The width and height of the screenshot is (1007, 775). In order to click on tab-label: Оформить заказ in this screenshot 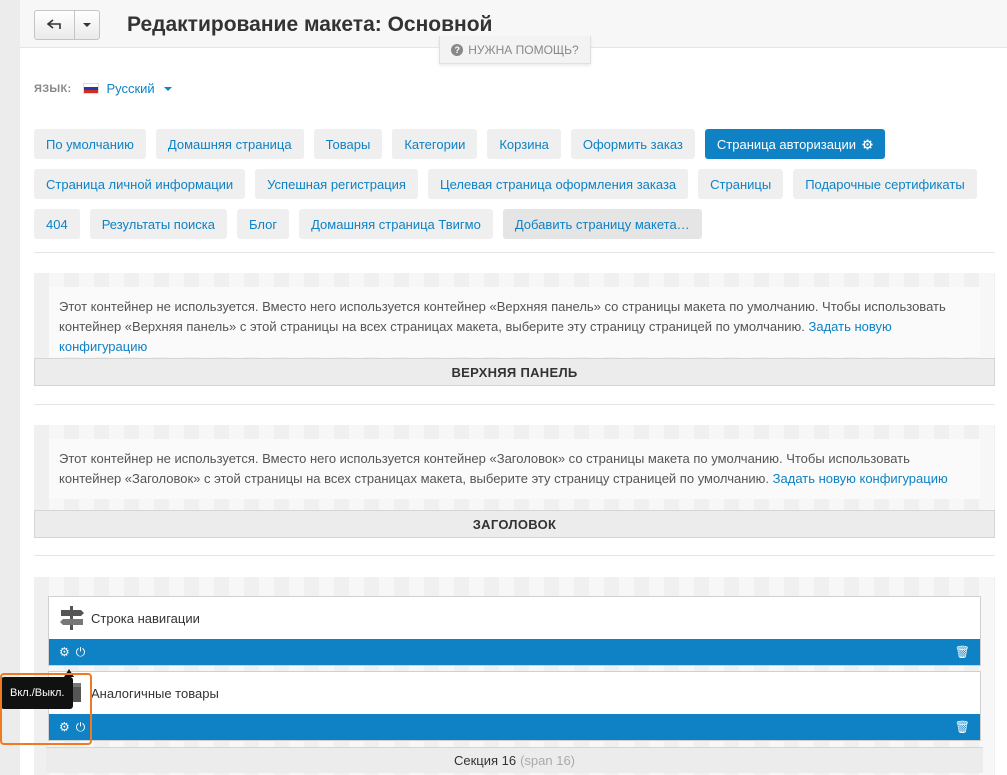, I will do `click(632, 144)`.